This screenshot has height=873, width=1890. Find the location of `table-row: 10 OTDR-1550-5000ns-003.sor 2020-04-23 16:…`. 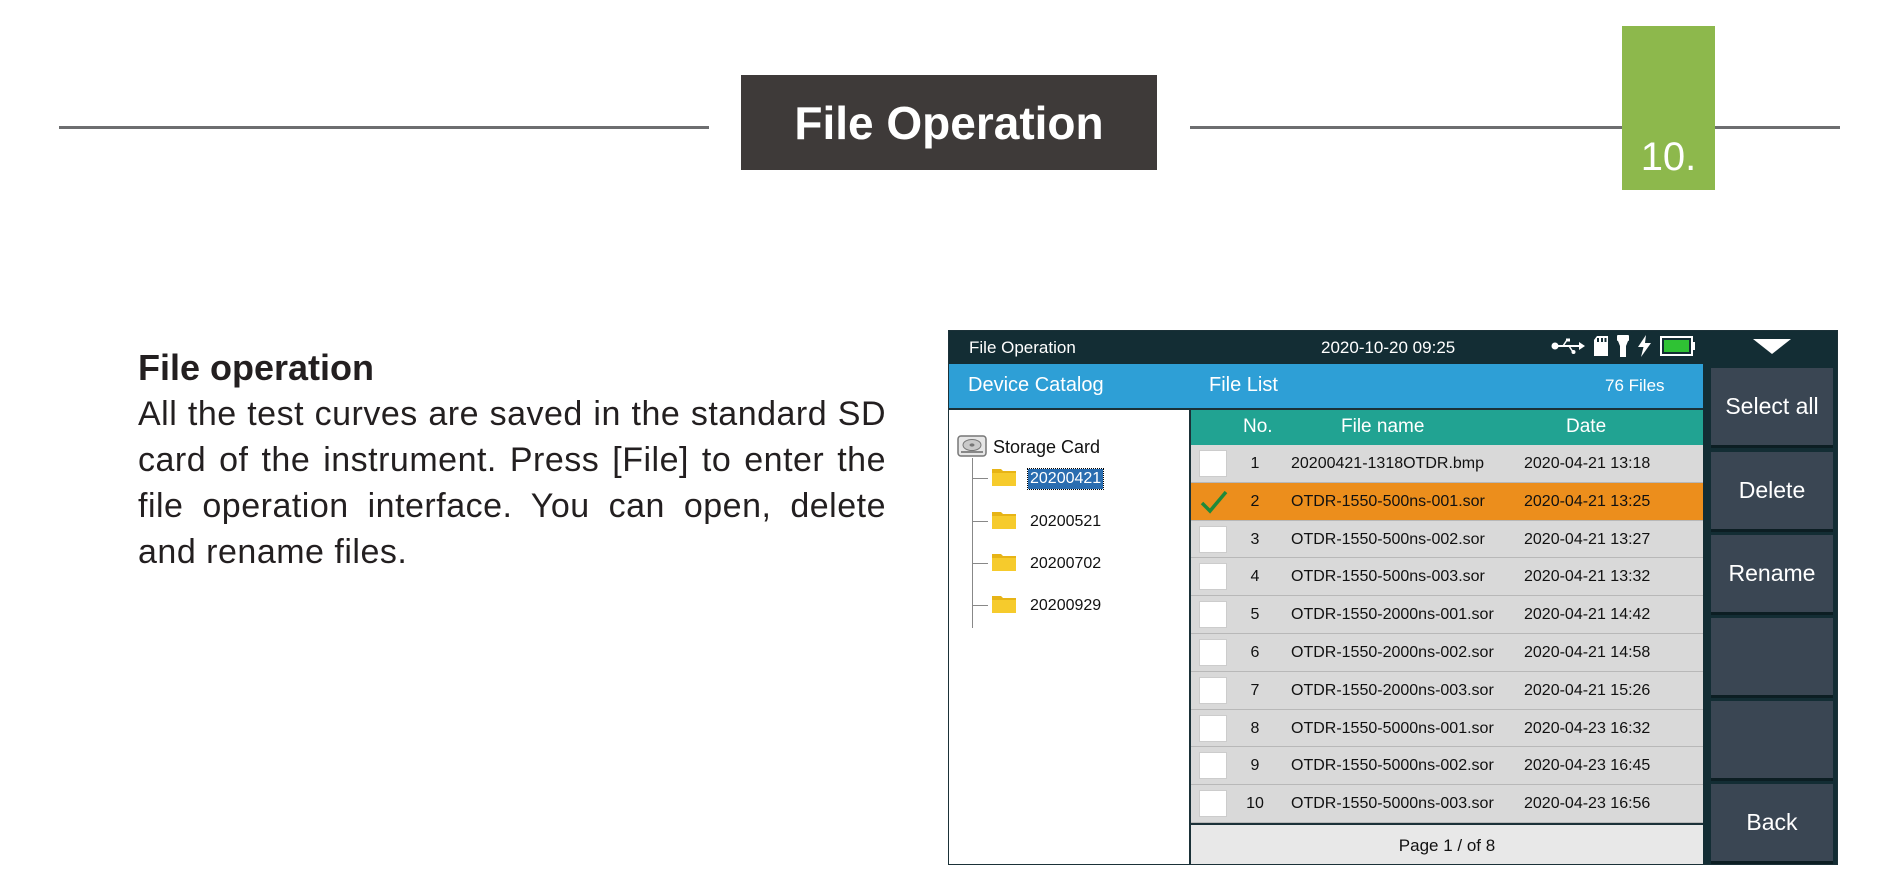

table-row: 10 OTDR-1550-5000ns-003.sor 2020-04-23 16:… is located at coordinates (1447, 804).